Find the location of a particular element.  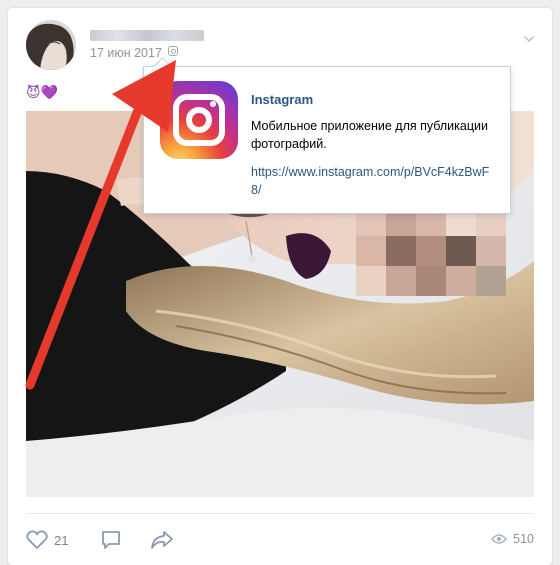

share-button is located at coordinates (162, 540).